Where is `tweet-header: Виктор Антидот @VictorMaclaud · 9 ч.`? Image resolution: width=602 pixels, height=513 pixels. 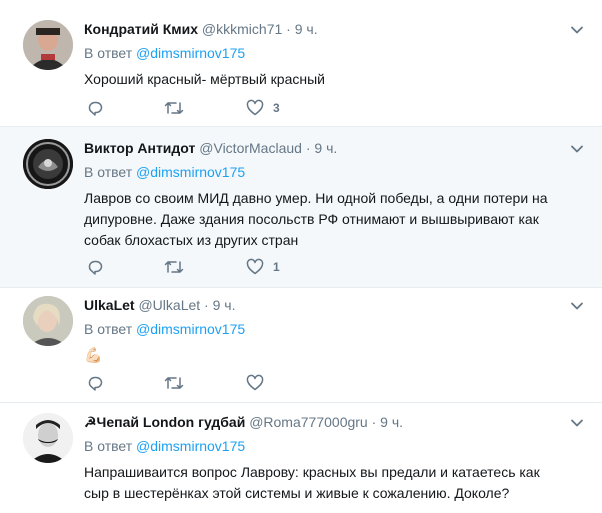
tweet-header: Виктор Антидот @VictorMaclaud · 9 ч. is located at coordinates (326, 148).